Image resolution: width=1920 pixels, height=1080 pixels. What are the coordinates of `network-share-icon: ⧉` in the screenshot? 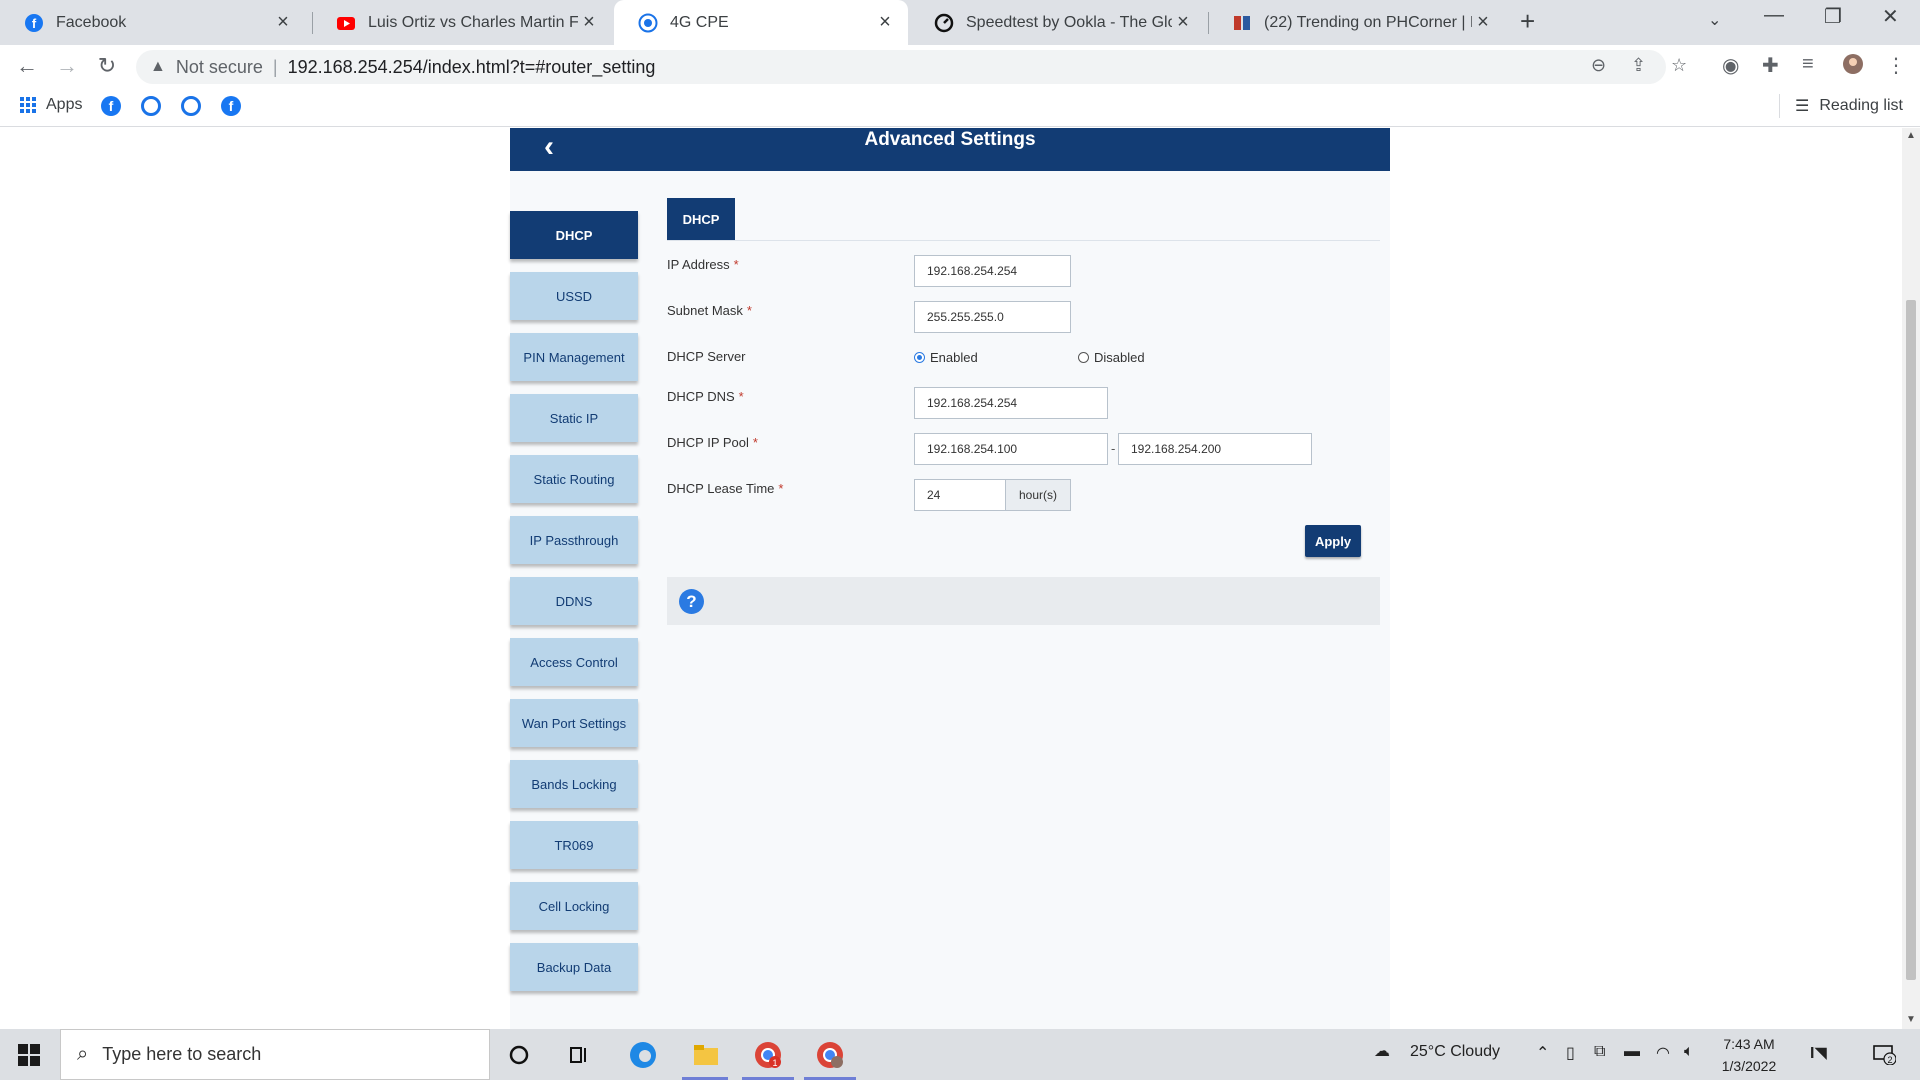 It's located at (1599, 1052).